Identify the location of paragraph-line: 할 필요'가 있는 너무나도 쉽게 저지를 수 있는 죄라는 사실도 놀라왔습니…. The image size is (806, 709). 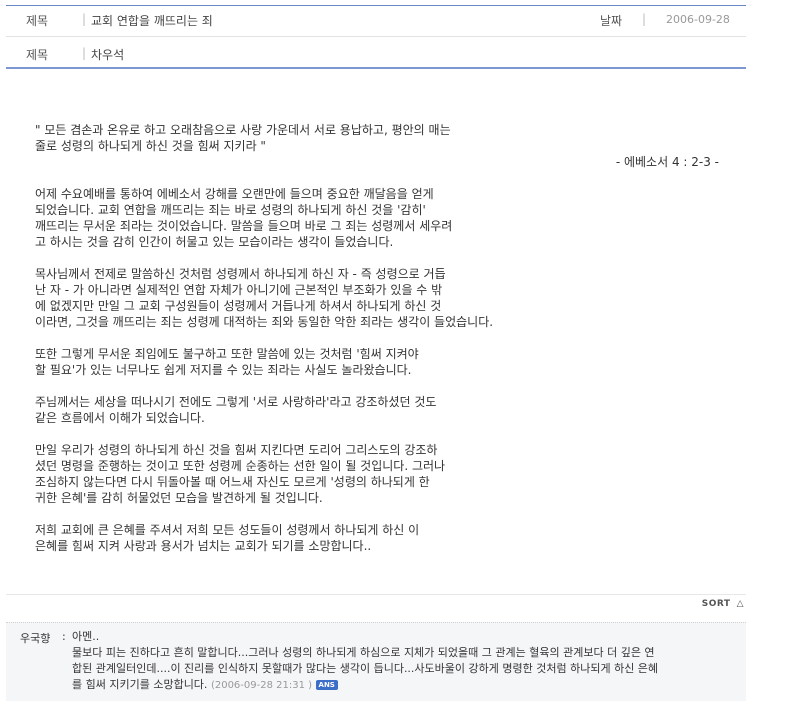
(223, 370).